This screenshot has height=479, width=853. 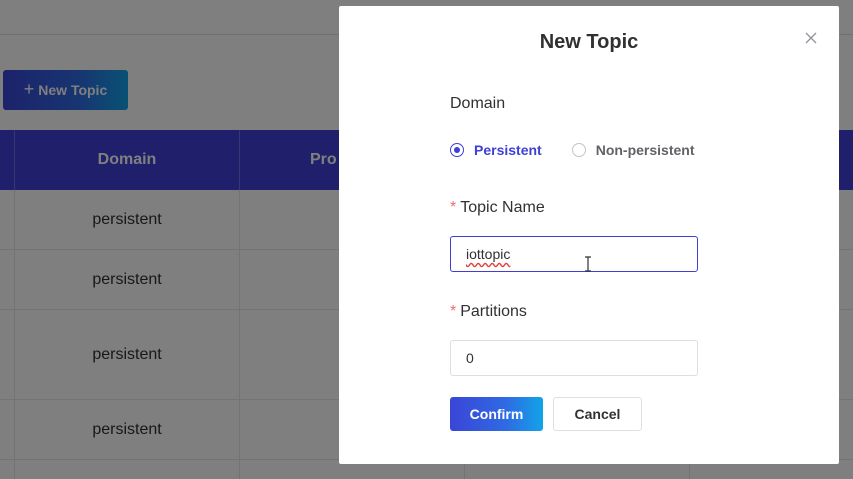 What do you see at coordinates (478, 103) in the screenshot?
I see `domain-label: Domain` at bounding box center [478, 103].